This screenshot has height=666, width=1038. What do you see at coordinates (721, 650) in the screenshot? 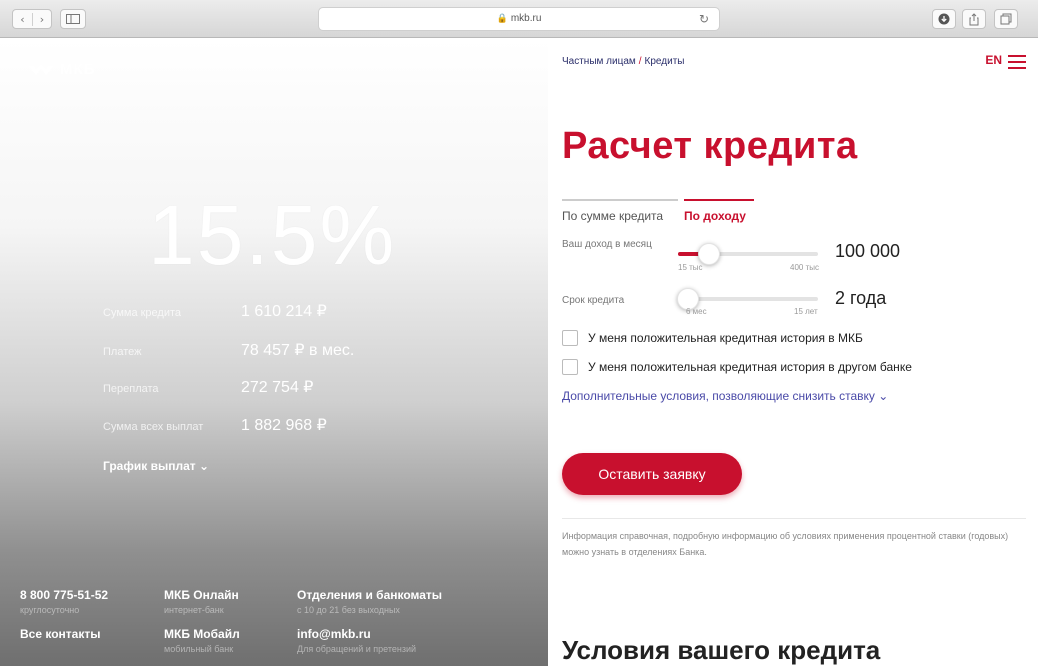
I see `conditions-heading: Условия вашего кредита` at bounding box center [721, 650].